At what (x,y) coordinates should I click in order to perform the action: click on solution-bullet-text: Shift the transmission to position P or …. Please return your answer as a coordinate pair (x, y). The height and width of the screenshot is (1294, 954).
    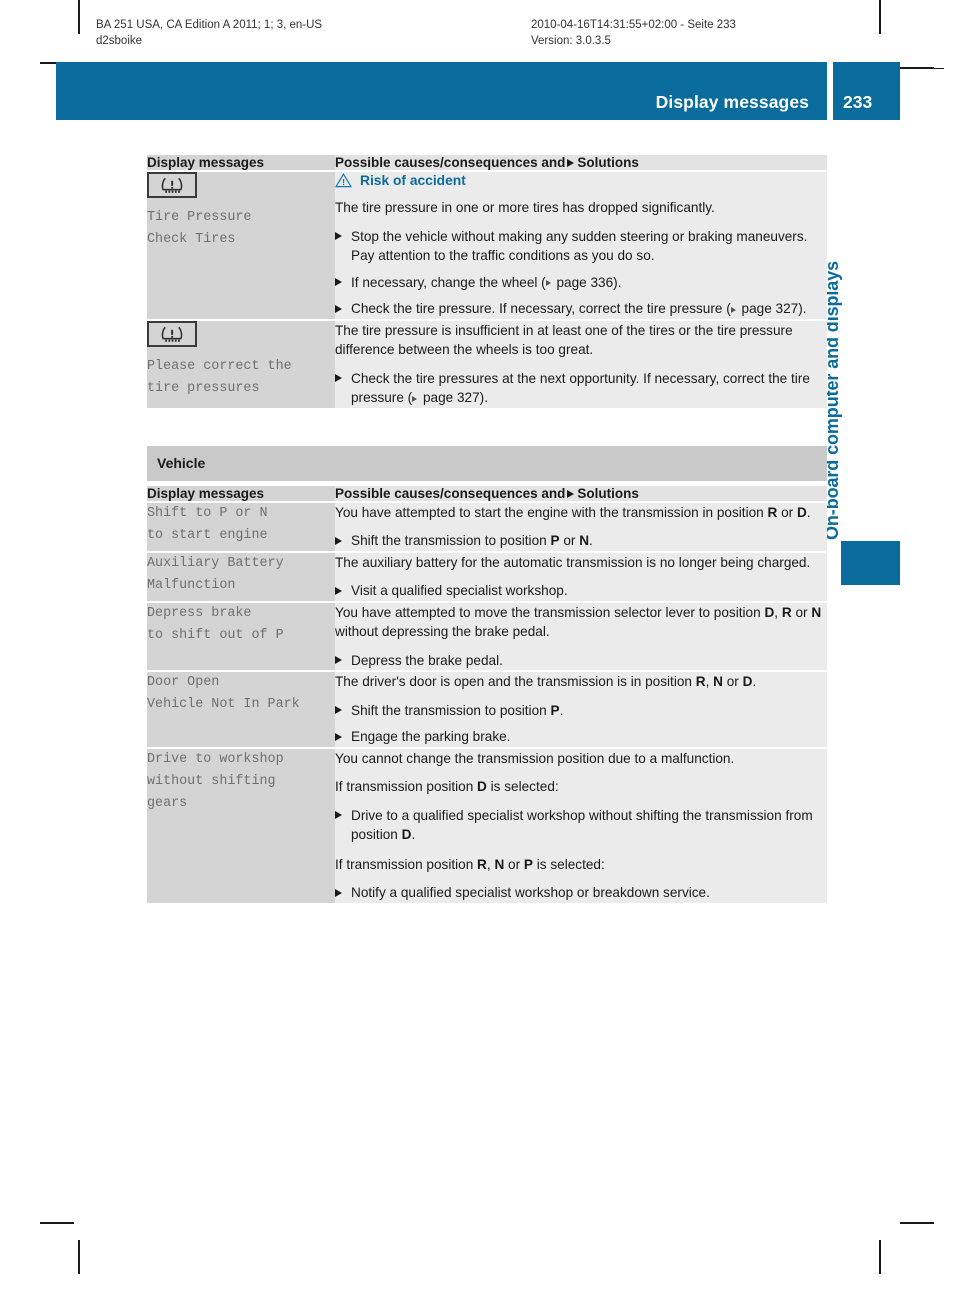
    Looking at the image, I should click on (472, 540).